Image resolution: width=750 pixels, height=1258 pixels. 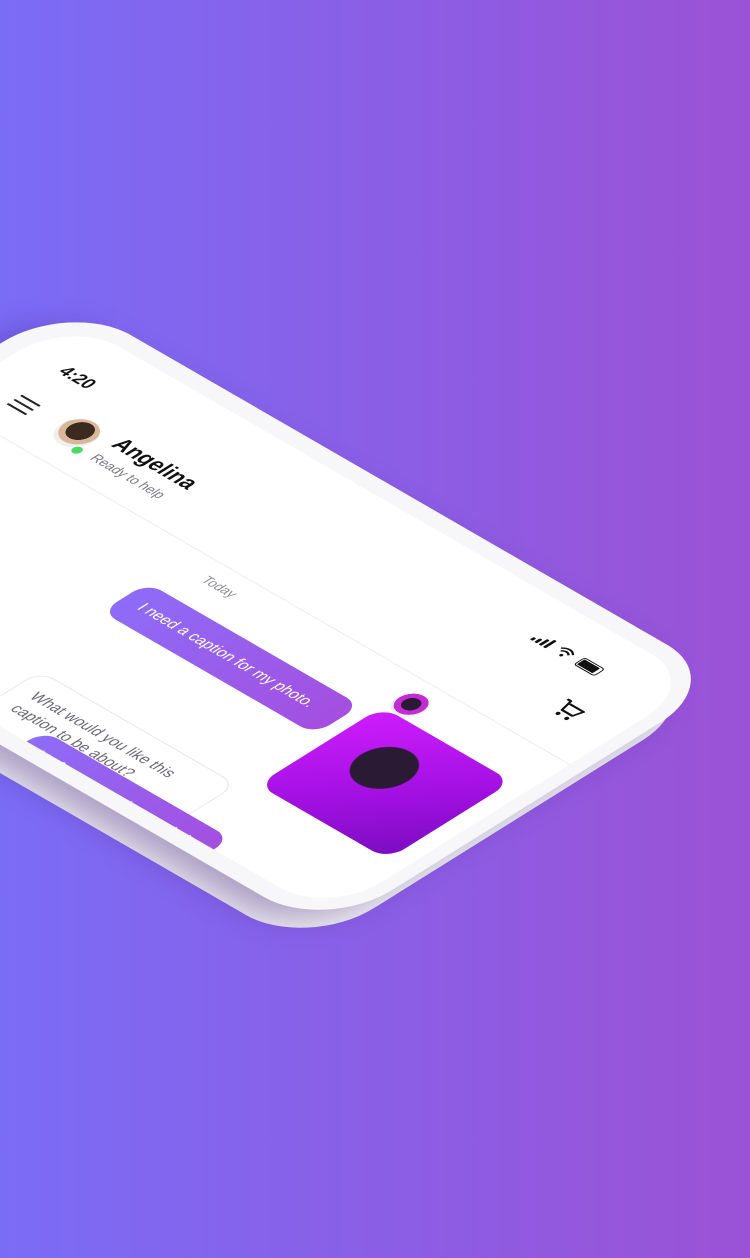 I want to click on shopping-cart-icon, so click(x=569, y=709).